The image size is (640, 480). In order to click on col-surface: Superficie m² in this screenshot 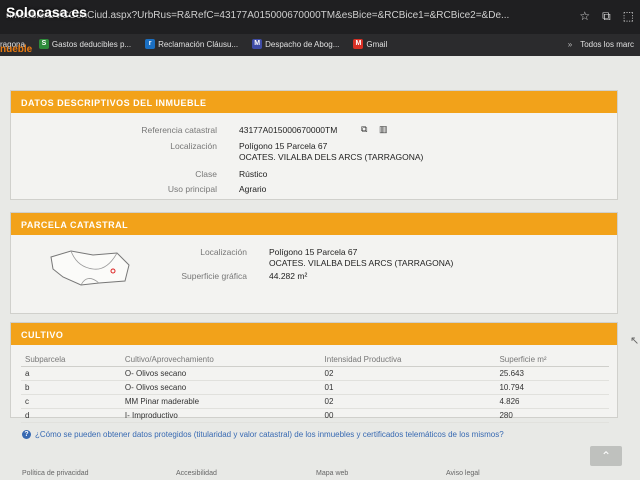, I will do `click(552, 360)`.